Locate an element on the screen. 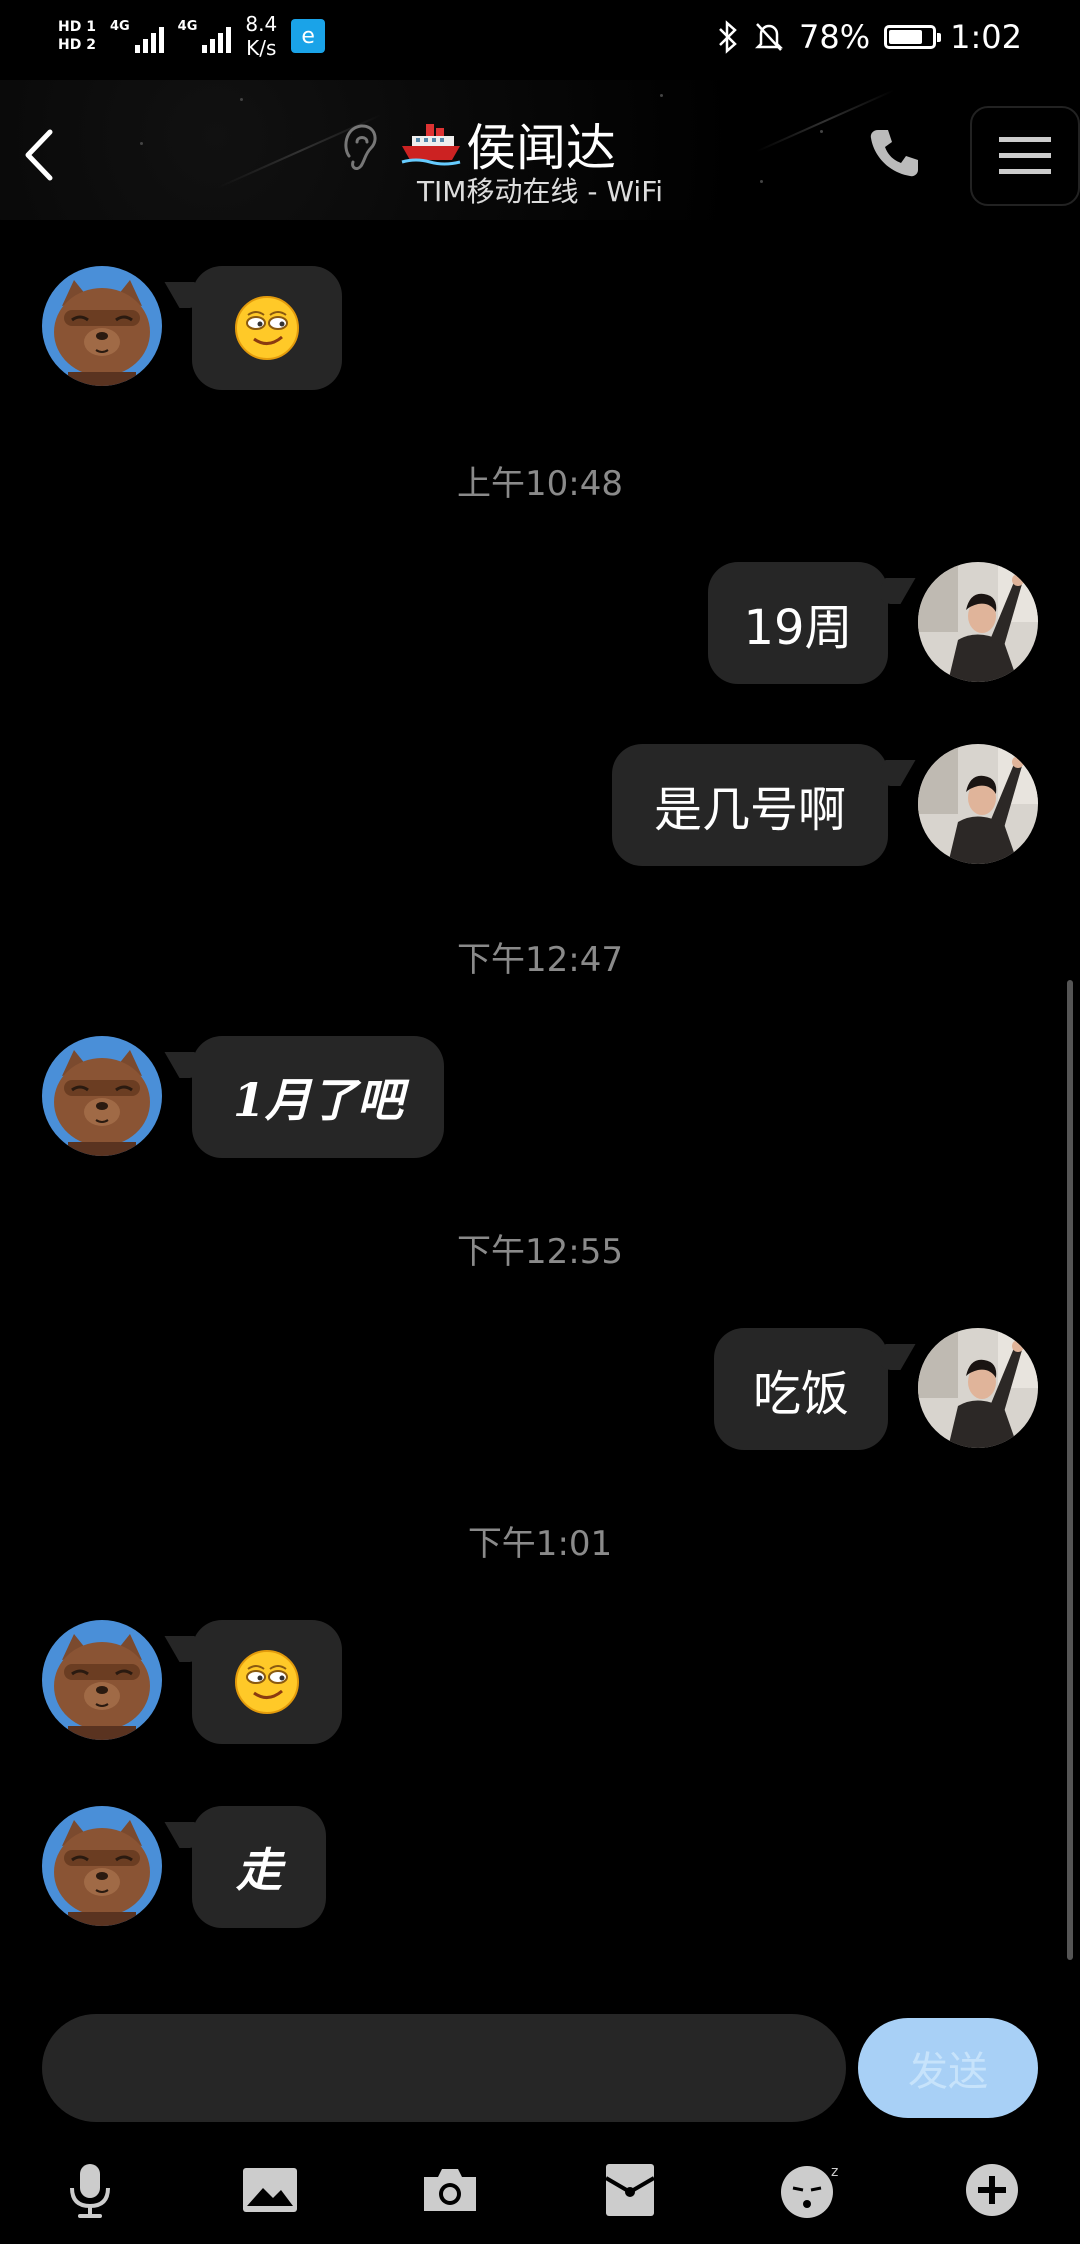 Image resolution: width=1080 pixels, height=2244 pixels. red-packet-button is located at coordinates (630, 2190).